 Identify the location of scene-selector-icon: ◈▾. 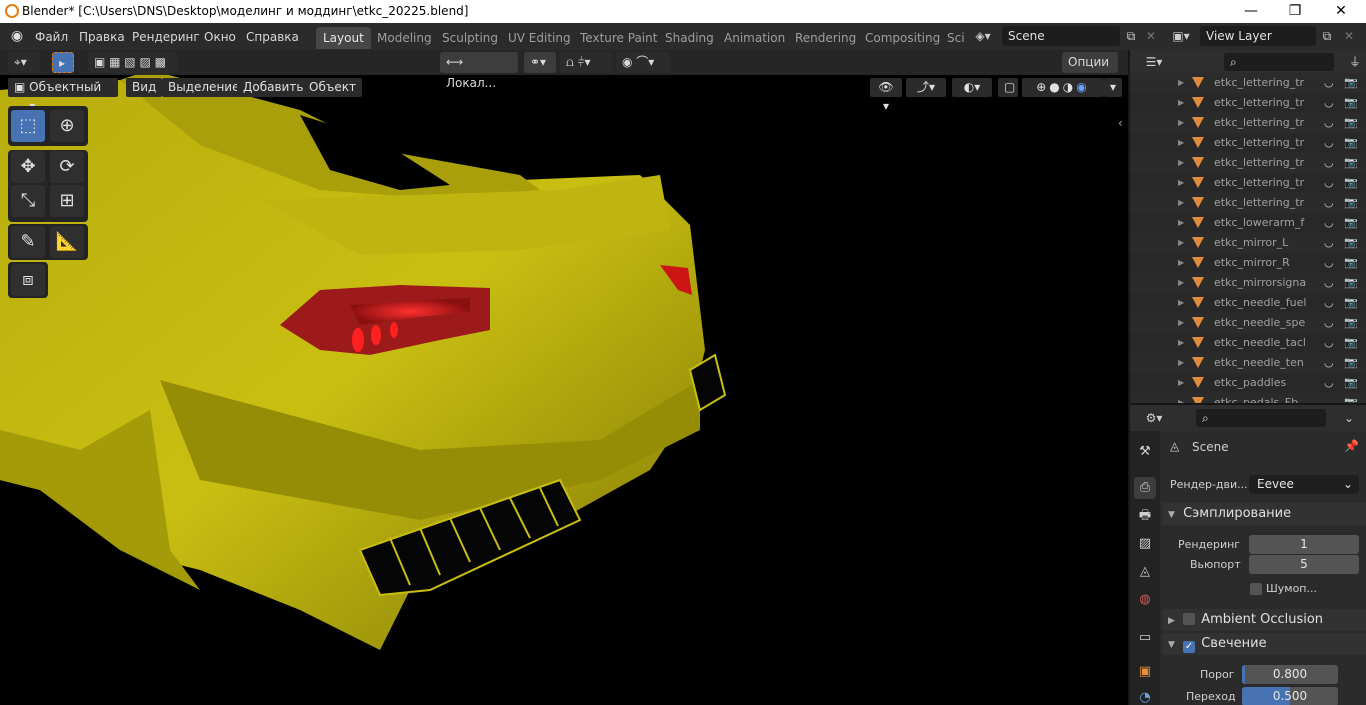
(983, 36).